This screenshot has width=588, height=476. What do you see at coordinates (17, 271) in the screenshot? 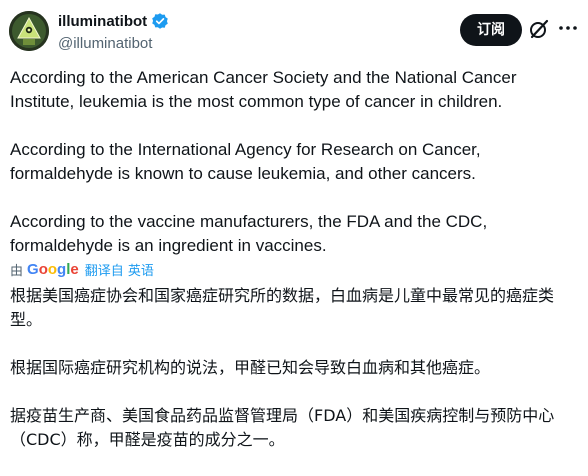
I see `translated-by-label: 由` at bounding box center [17, 271].